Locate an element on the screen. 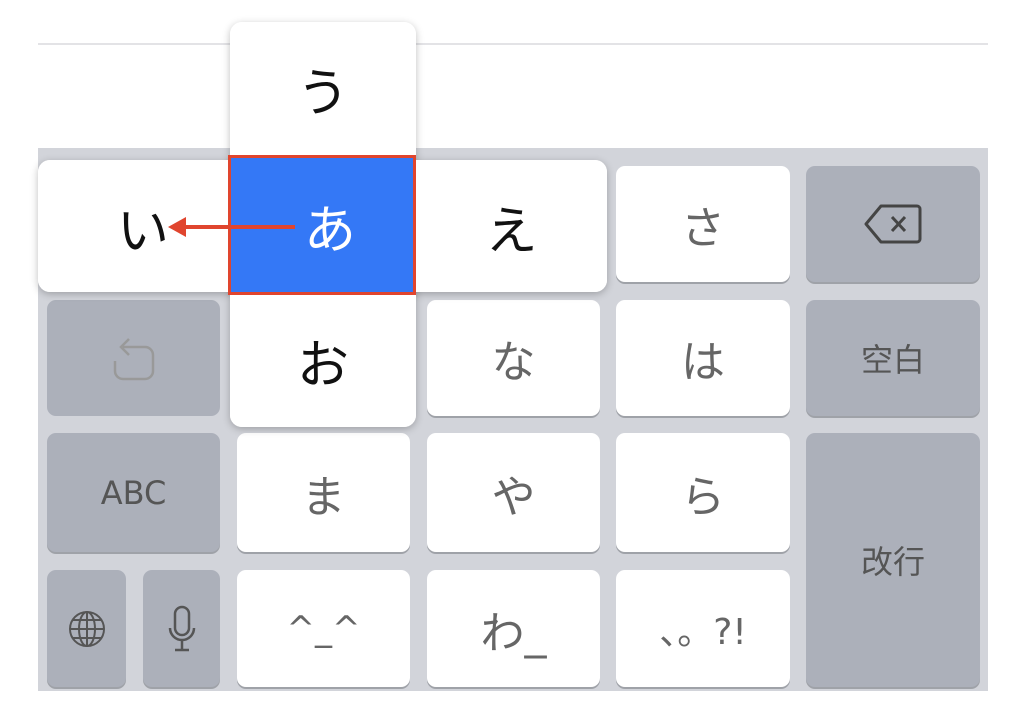  globe-icon is located at coordinates (86, 628).